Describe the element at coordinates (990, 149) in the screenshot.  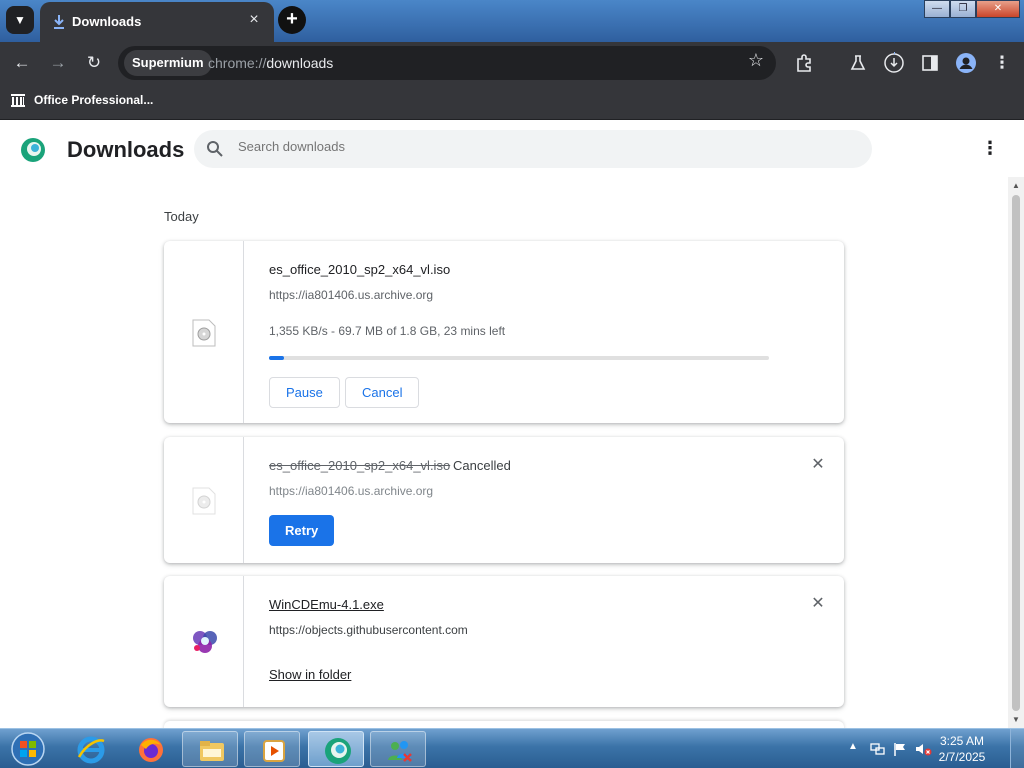
I see `more-actions-icon: ⋮` at that location.